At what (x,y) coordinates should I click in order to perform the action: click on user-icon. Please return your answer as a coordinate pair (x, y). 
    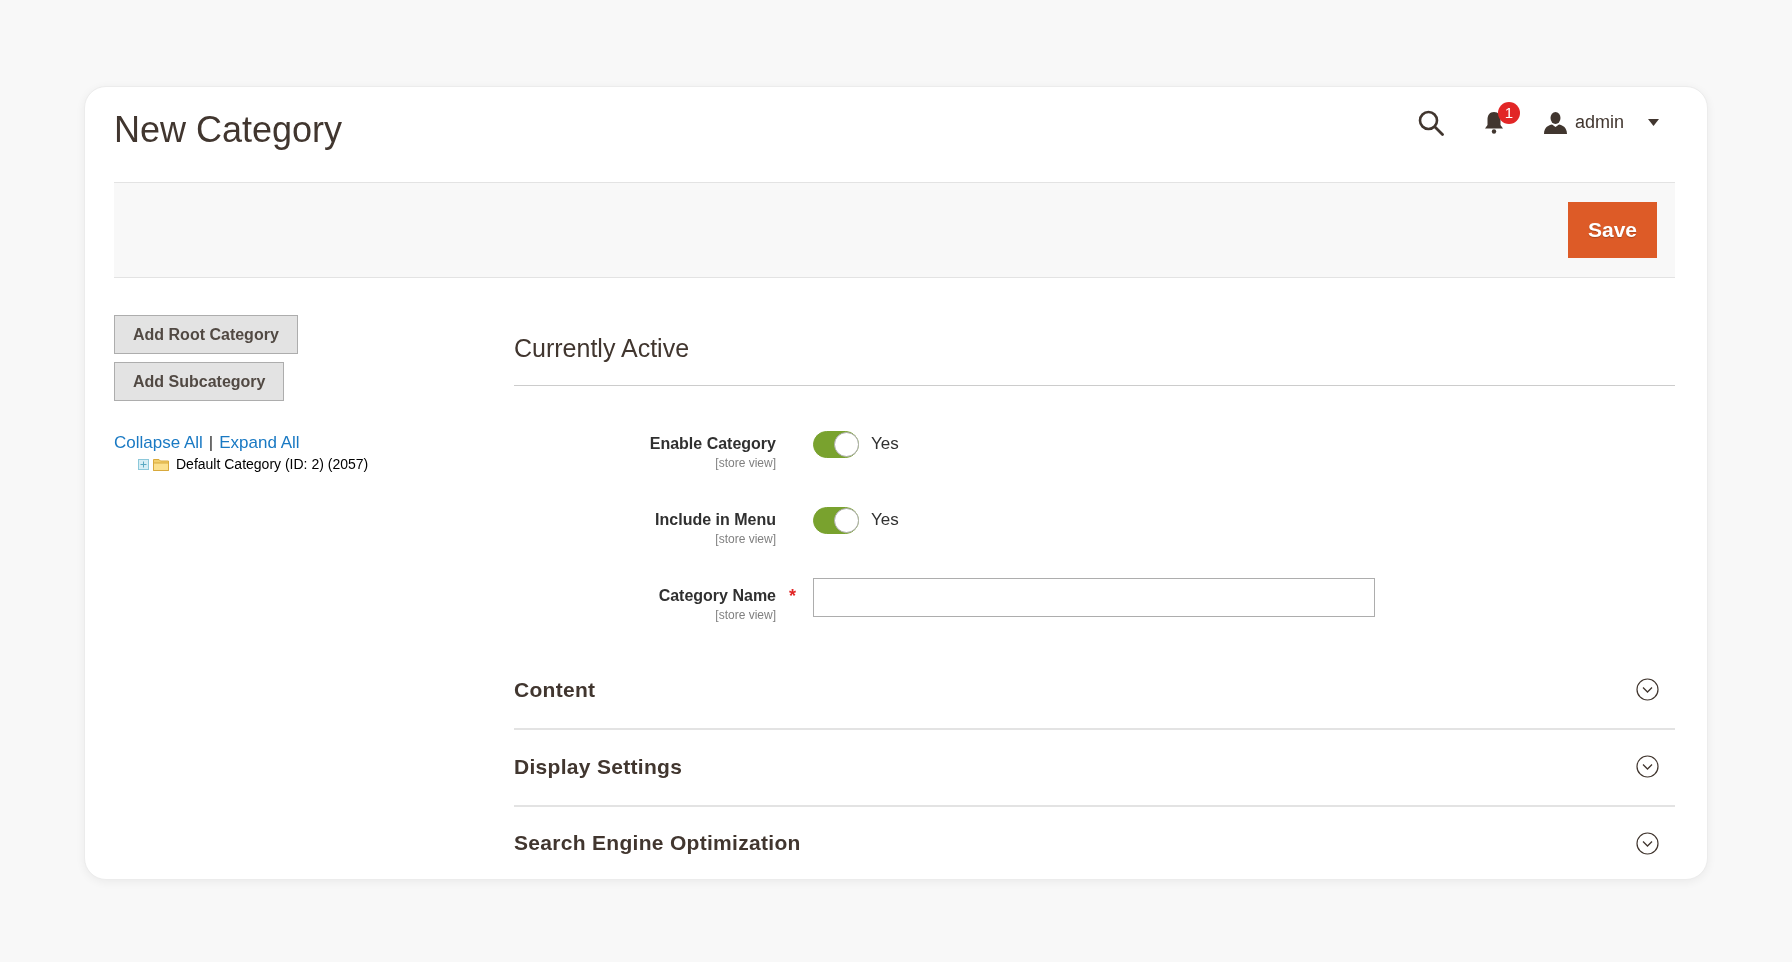
    Looking at the image, I should click on (1555, 122).